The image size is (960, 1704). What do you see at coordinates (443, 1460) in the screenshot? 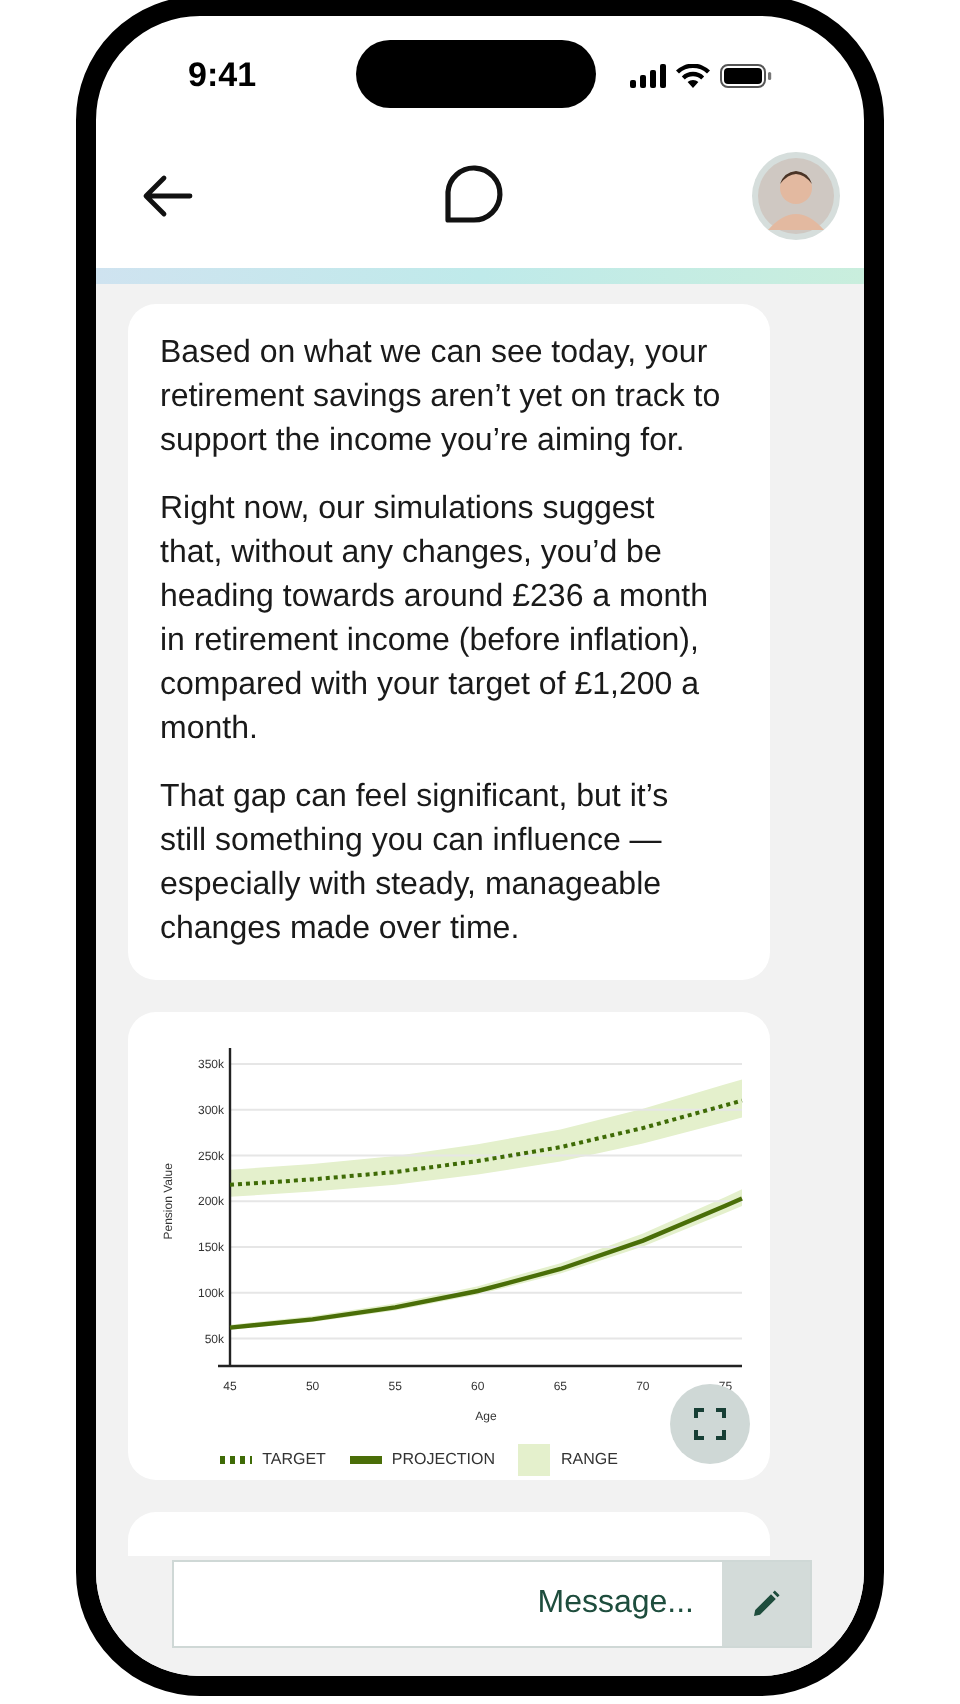
I see `legend-label: PROJECTION` at bounding box center [443, 1460].